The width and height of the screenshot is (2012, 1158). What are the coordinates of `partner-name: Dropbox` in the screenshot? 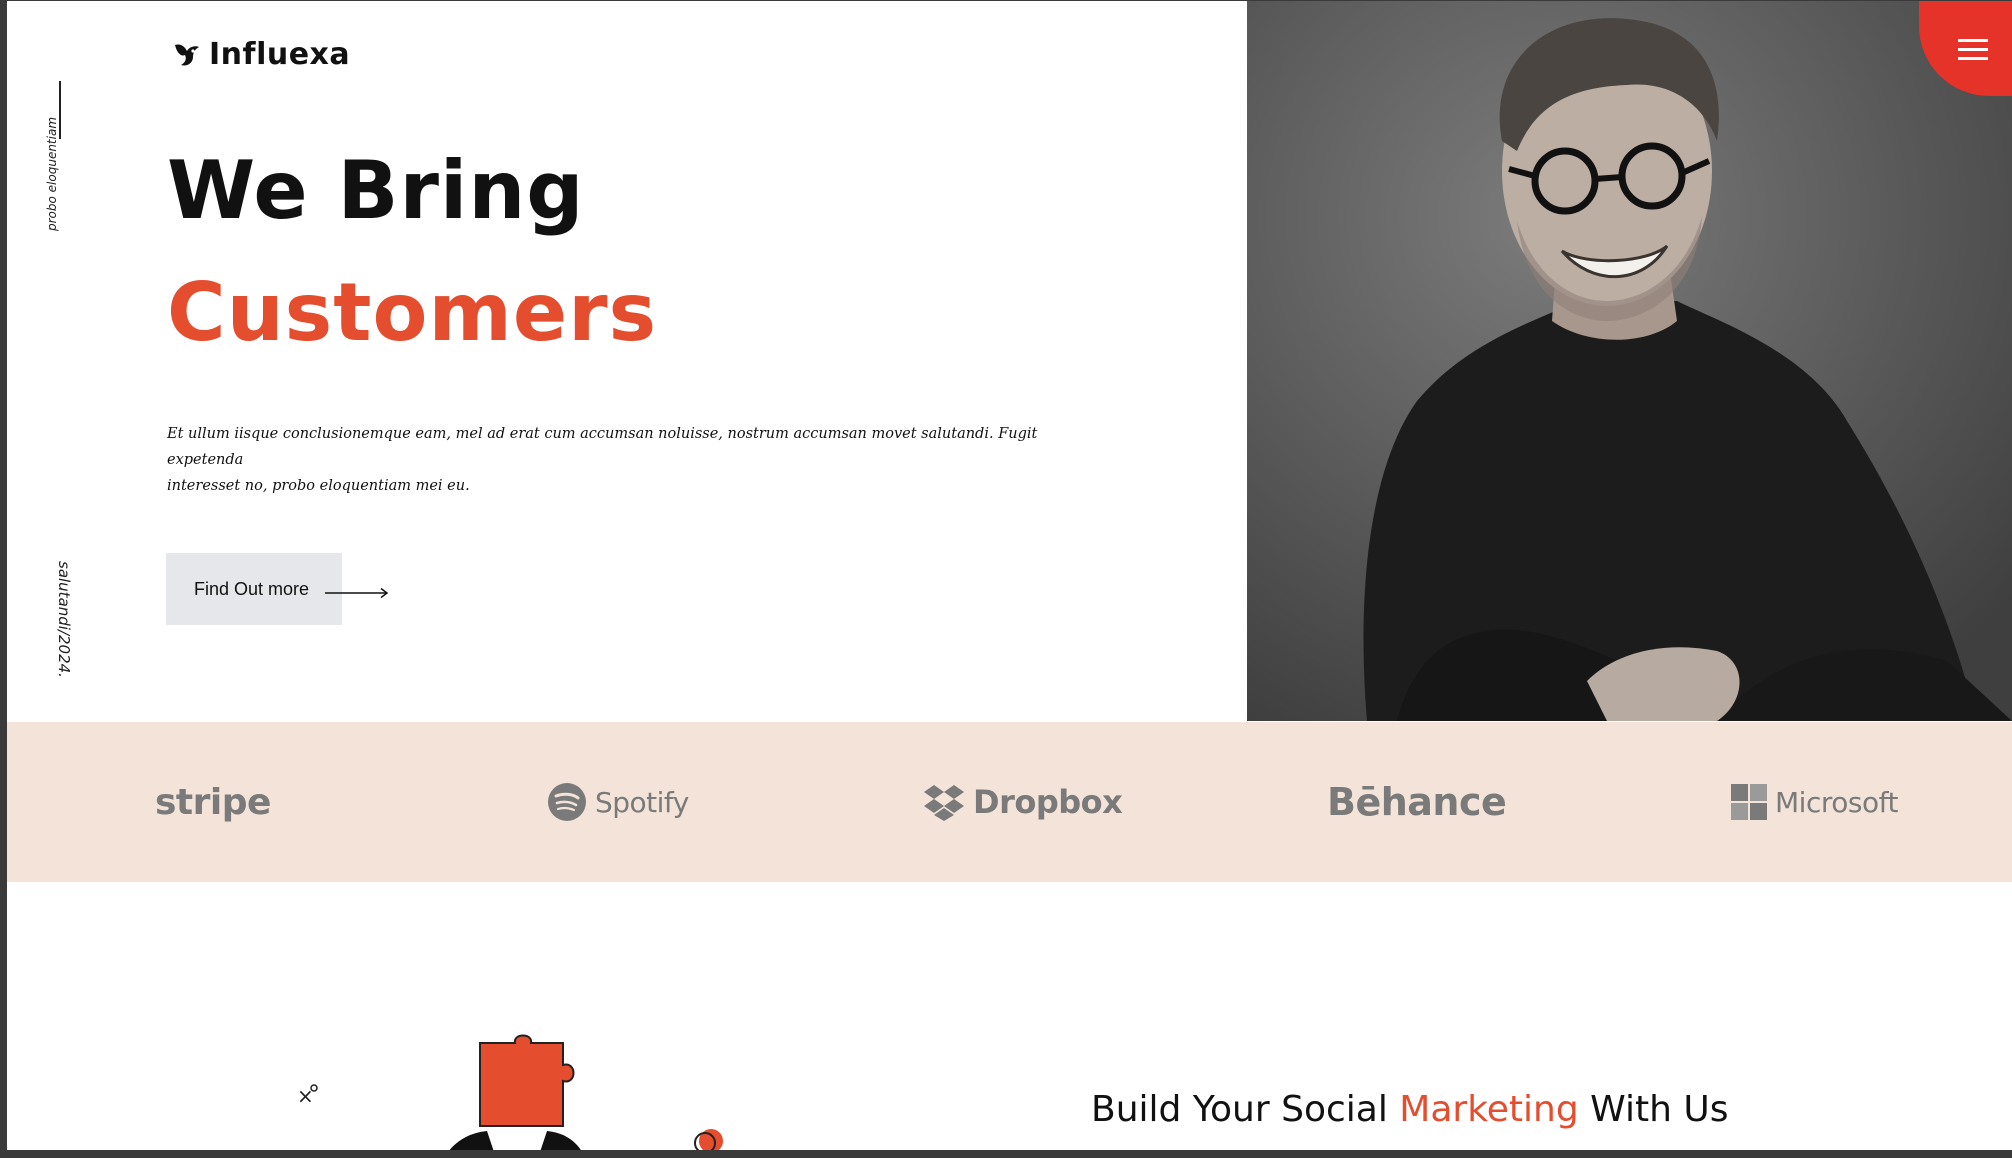 It's located at (1048, 802).